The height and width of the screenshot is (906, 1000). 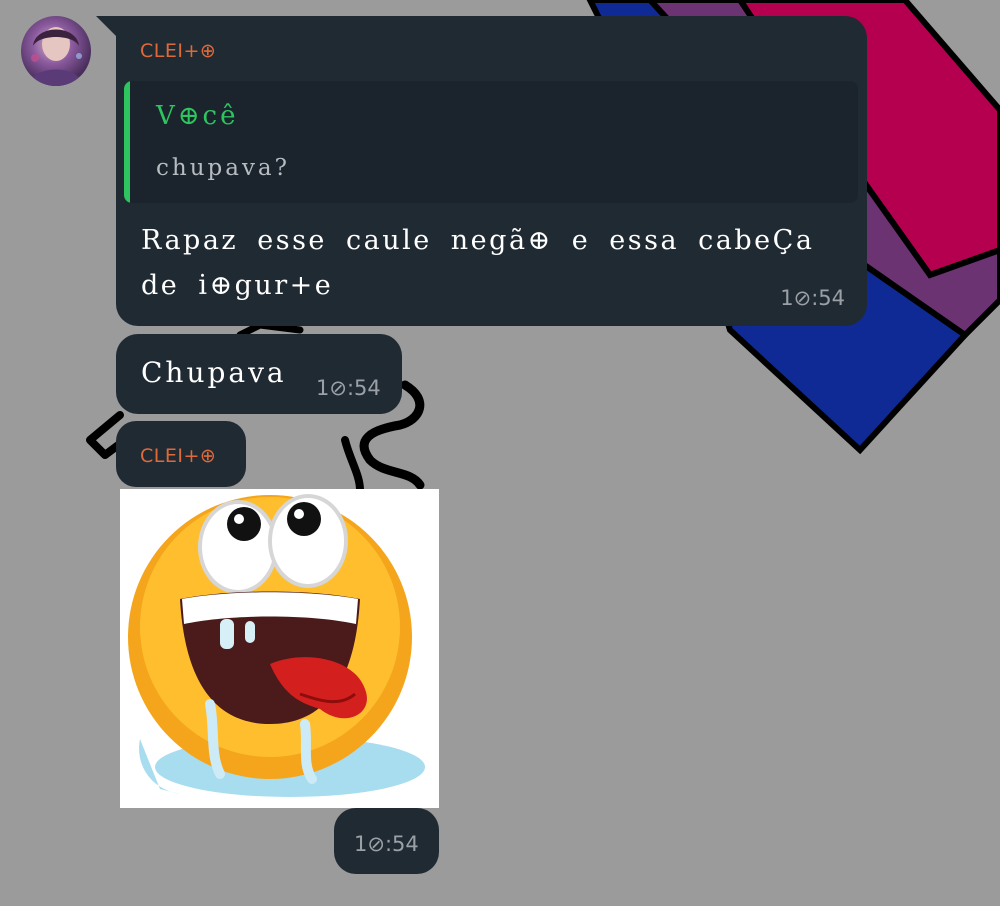 I want to click on sender-name-bubble: CLEI+⊕, so click(x=181, y=454).